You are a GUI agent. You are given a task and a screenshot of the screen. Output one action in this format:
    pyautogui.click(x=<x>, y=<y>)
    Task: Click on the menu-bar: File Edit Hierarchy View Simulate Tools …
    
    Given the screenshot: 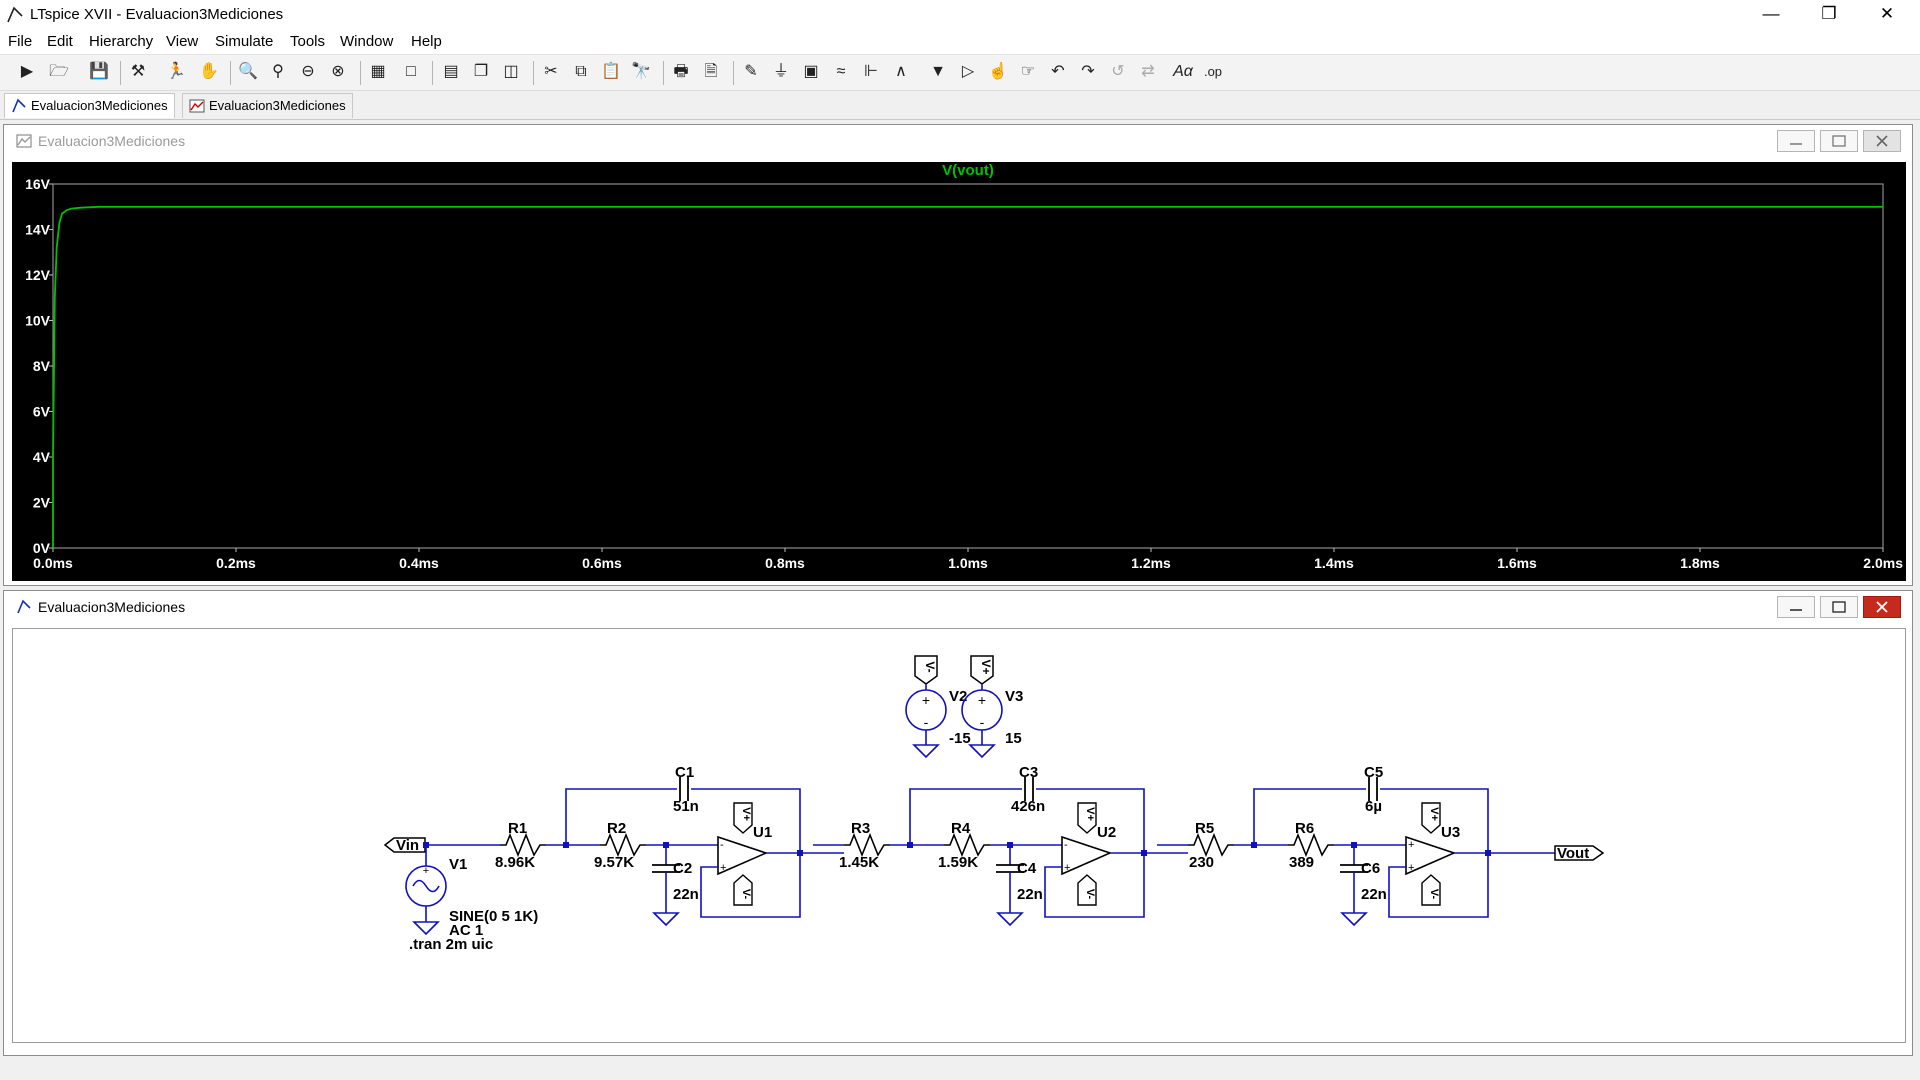 What is the action you would take?
    pyautogui.click(x=960, y=42)
    